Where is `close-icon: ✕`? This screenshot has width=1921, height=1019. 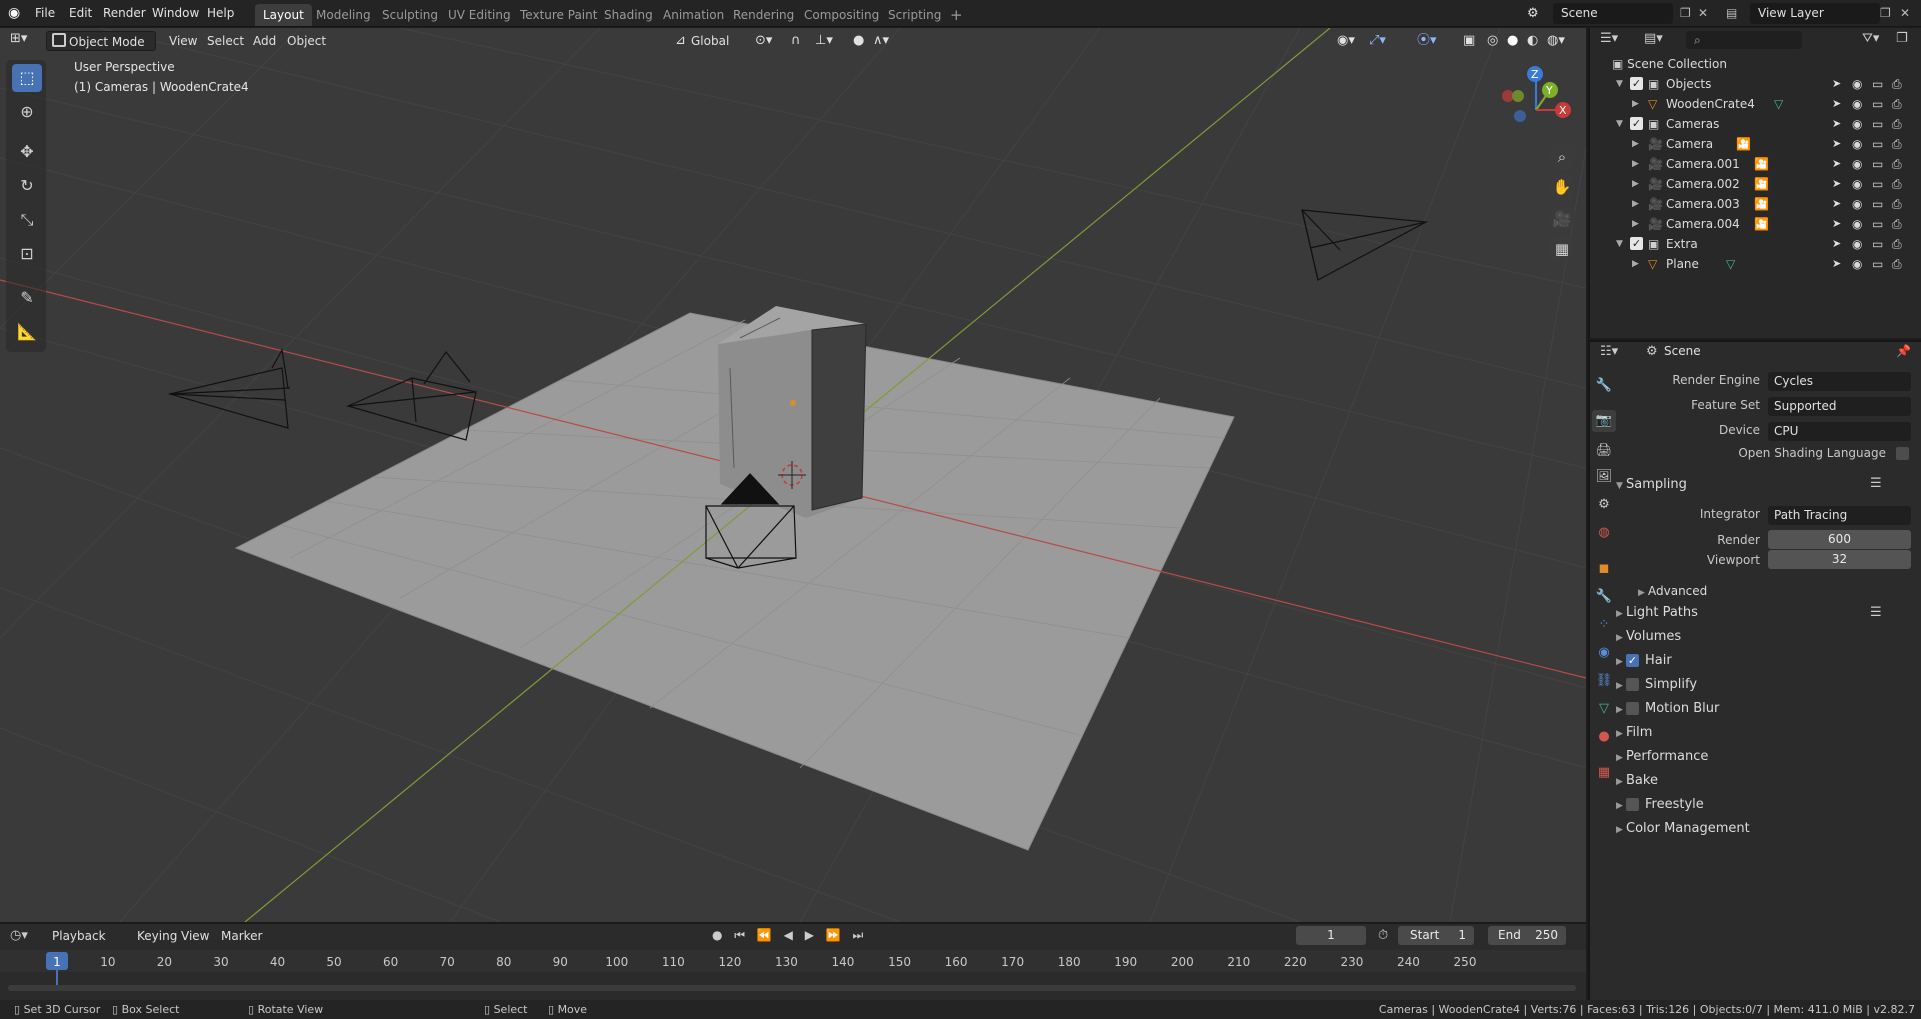
close-icon: ✕ is located at coordinates (1703, 13).